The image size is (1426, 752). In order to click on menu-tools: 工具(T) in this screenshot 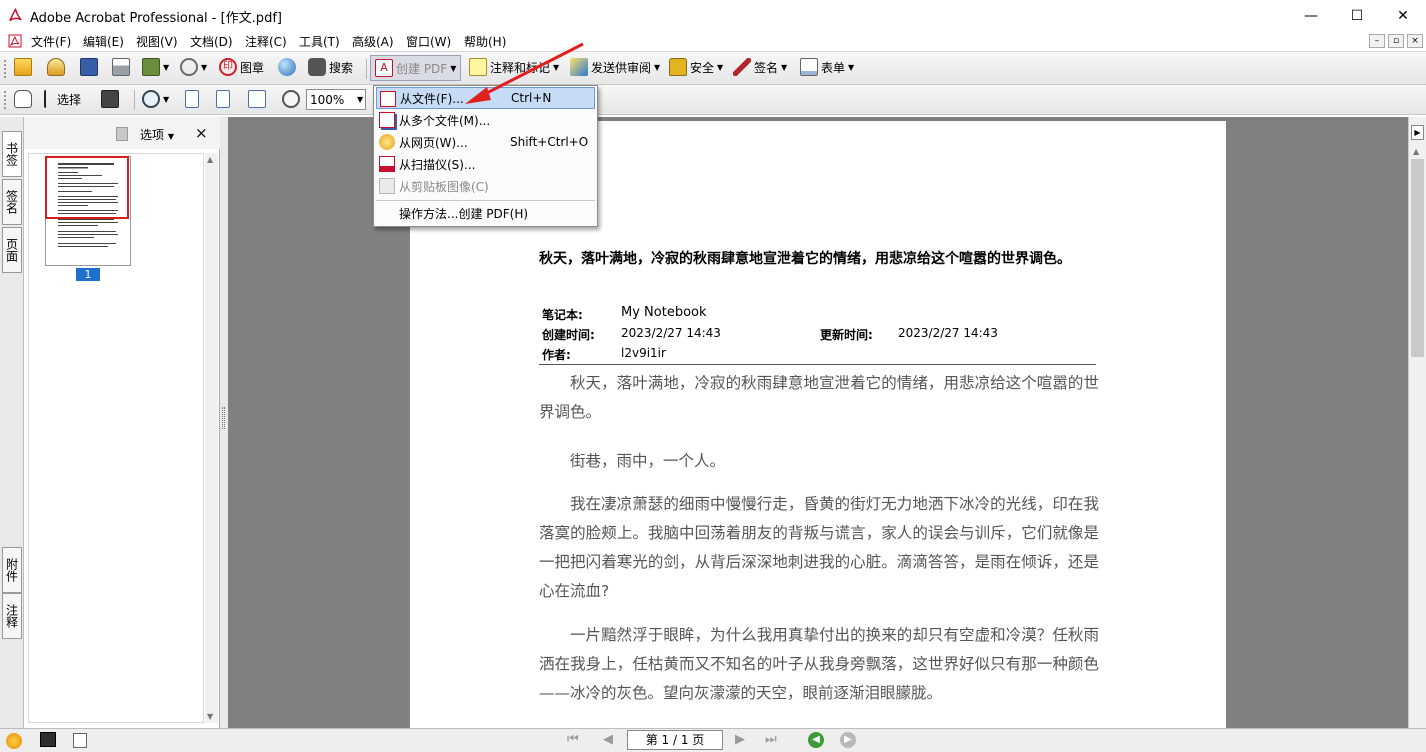, I will do `click(319, 41)`.